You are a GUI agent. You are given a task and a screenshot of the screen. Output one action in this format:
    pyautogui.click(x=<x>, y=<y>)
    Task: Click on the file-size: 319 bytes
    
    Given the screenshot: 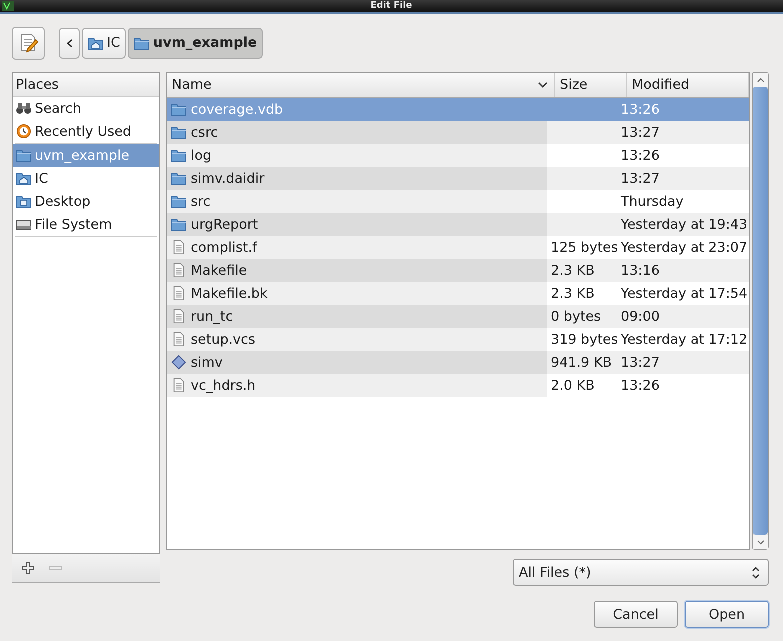 What is the action you would take?
    pyautogui.click(x=584, y=340)
    